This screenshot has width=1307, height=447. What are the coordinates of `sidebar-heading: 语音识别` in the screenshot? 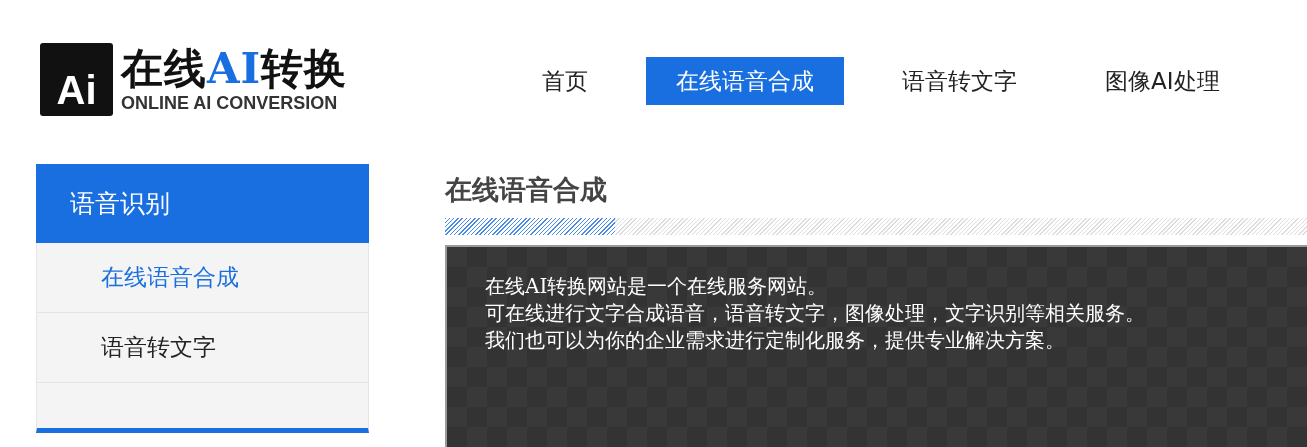 It's located at (202, 203).